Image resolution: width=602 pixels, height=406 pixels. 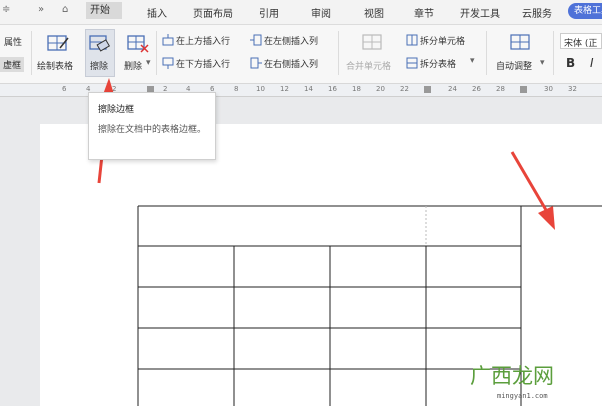 I want to click on watermark-url: mingyan1.com, so click(x=522, y=396).